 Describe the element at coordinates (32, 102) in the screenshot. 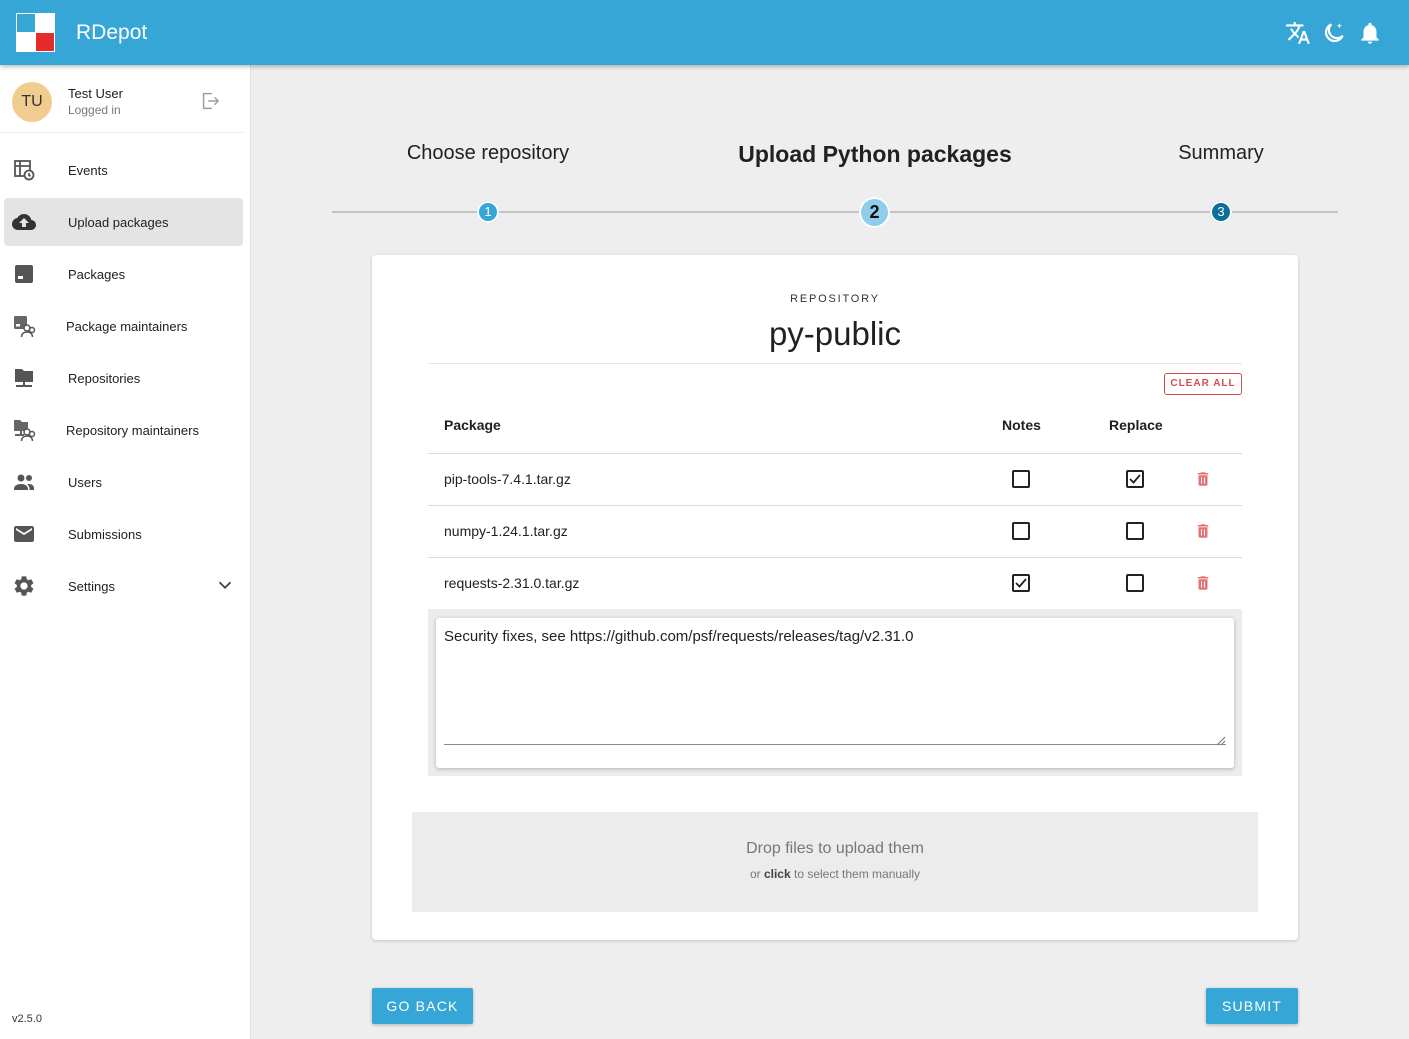

I see `avatar: TU` at that location.